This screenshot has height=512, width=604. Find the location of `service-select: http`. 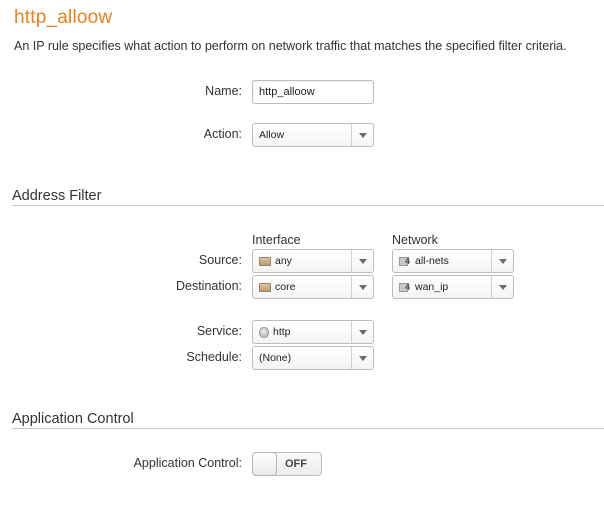

service-select: http is located at coordinates (313, 332).